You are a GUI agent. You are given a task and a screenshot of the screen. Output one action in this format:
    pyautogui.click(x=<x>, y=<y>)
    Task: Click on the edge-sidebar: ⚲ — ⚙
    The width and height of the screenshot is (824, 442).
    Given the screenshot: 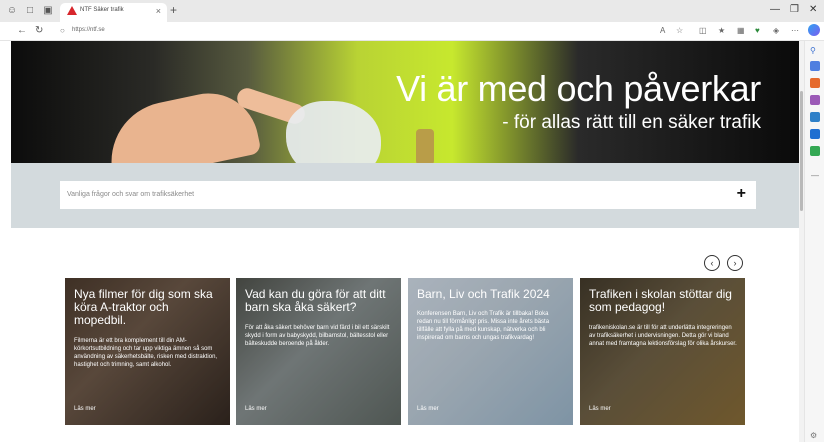 What is the action you would take?
    pyautogui.click(x=814, y=241)
    